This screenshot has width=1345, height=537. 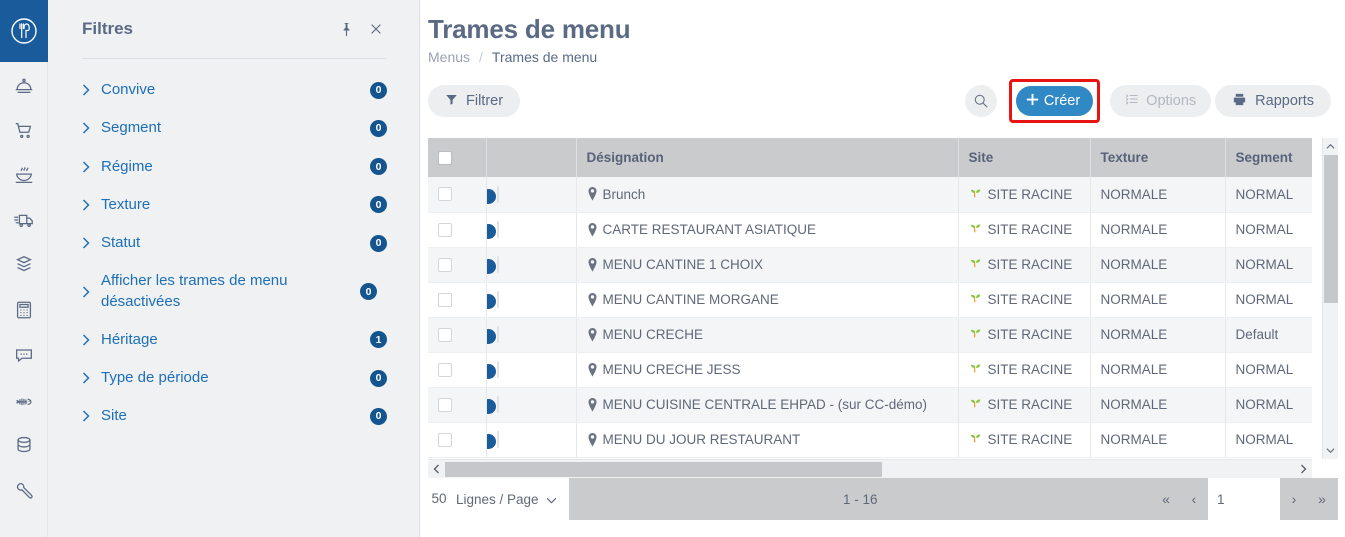 I want to click on pin-icon, so click(x=346, y=29).